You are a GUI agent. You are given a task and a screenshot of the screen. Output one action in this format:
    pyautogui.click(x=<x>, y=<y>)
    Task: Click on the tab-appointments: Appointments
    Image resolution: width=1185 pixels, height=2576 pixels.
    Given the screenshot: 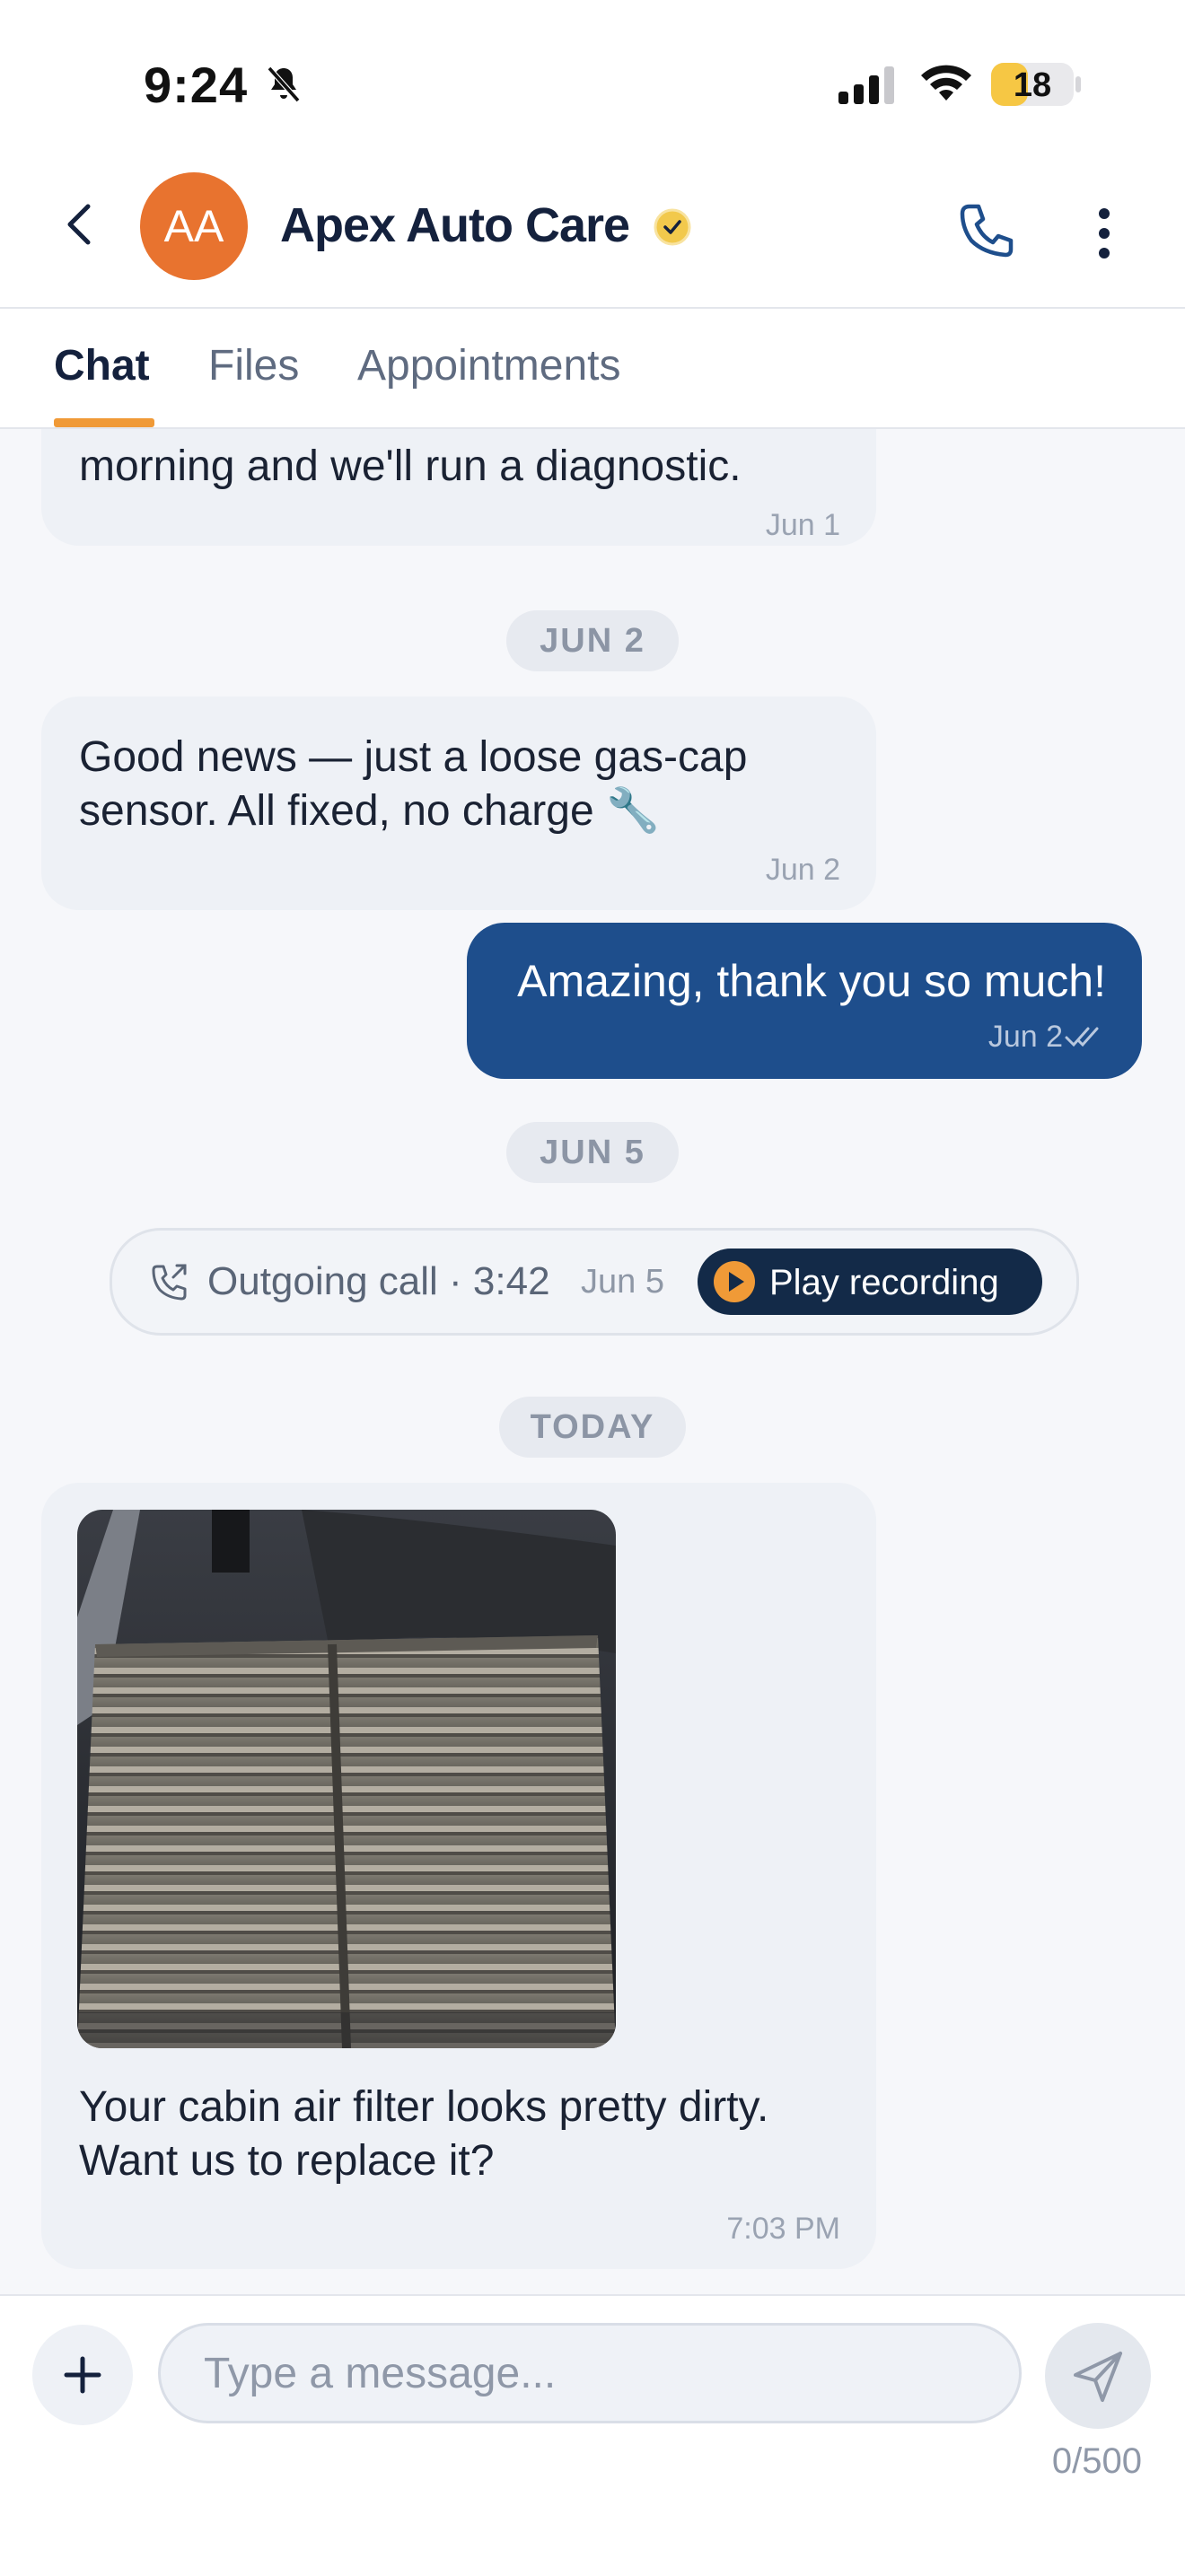 What is the action you would take?
    pyautogui.click(x=489, y=365)
    